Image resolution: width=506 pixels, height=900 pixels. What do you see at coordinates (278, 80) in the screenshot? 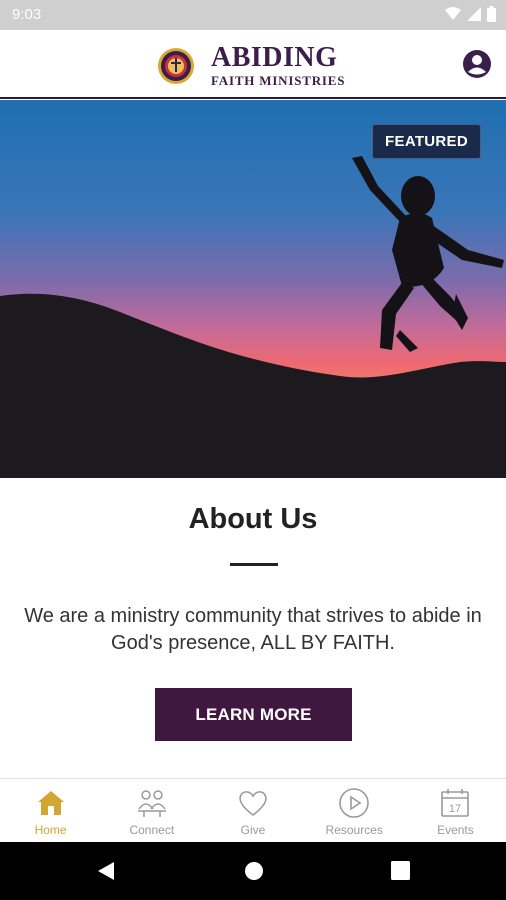
I see `logo-subtitle: FAITH MINISTRIES` at bounding box center [278, 80].